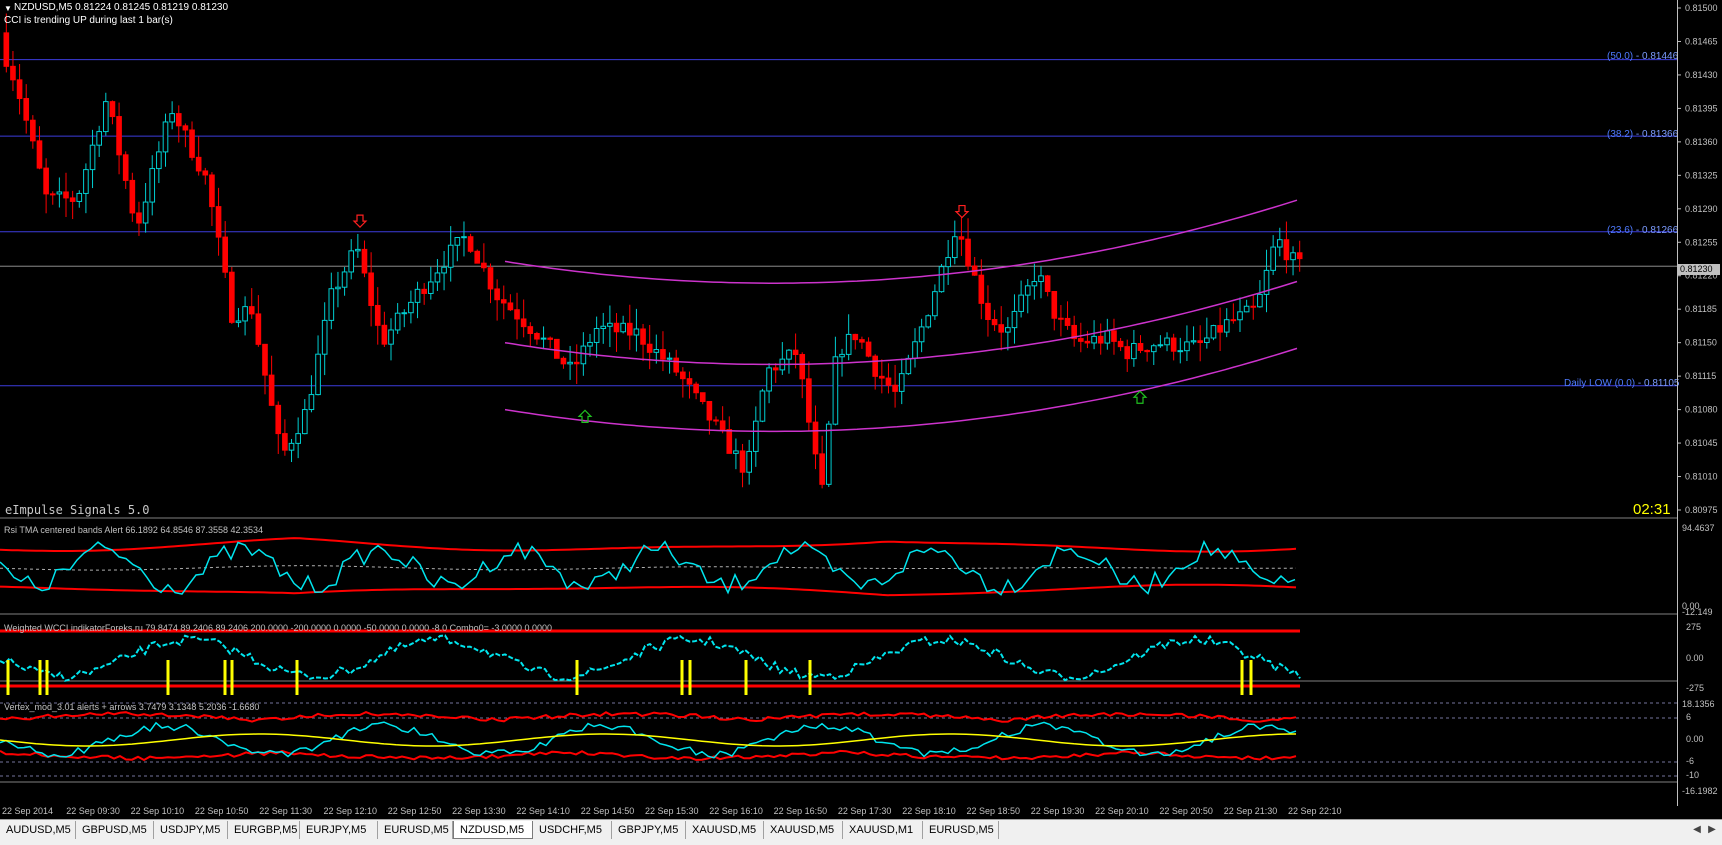  Describe the element at coordinates (883, 830) in the screenshot. I see `chart-tab-xauusd-m1: XAUUSD,M1` at that location.